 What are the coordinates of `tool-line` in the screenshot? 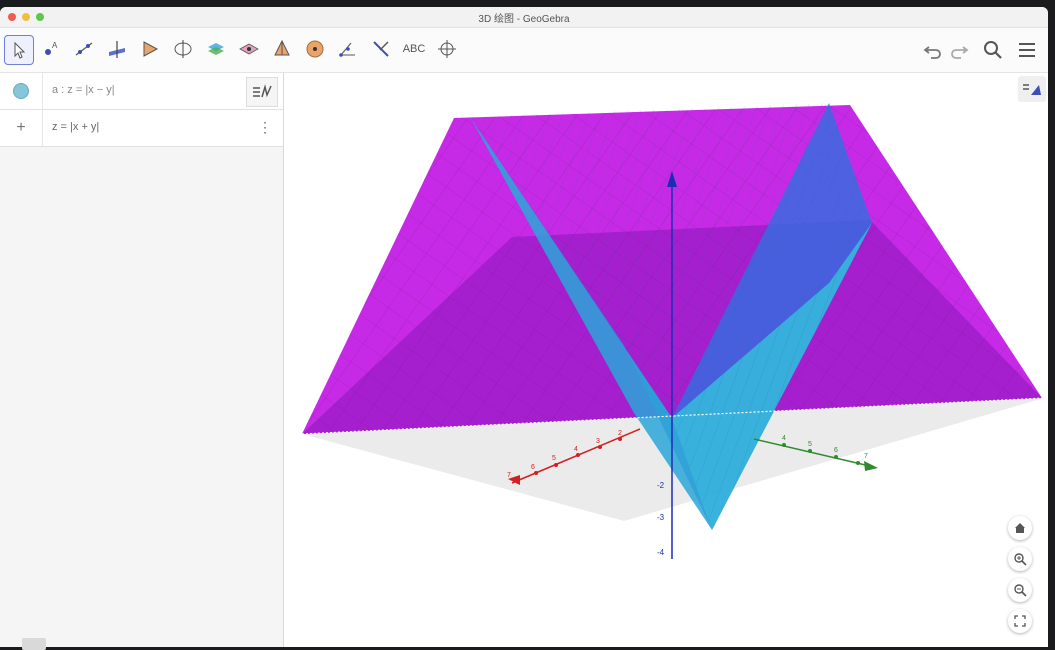 It's located at (84, 49).